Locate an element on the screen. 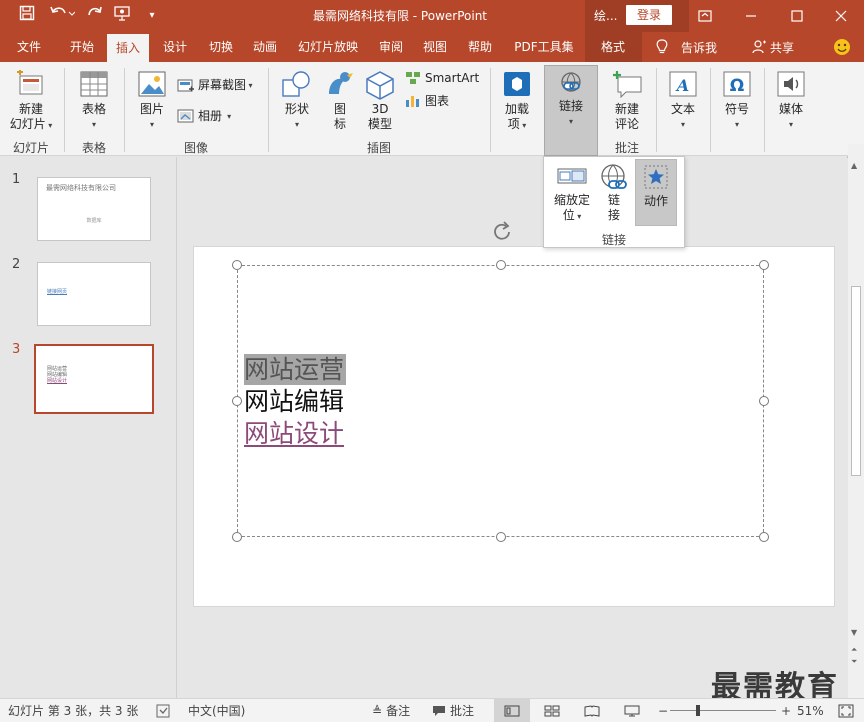  reading-view-icon is located at coordinates (592, 710).